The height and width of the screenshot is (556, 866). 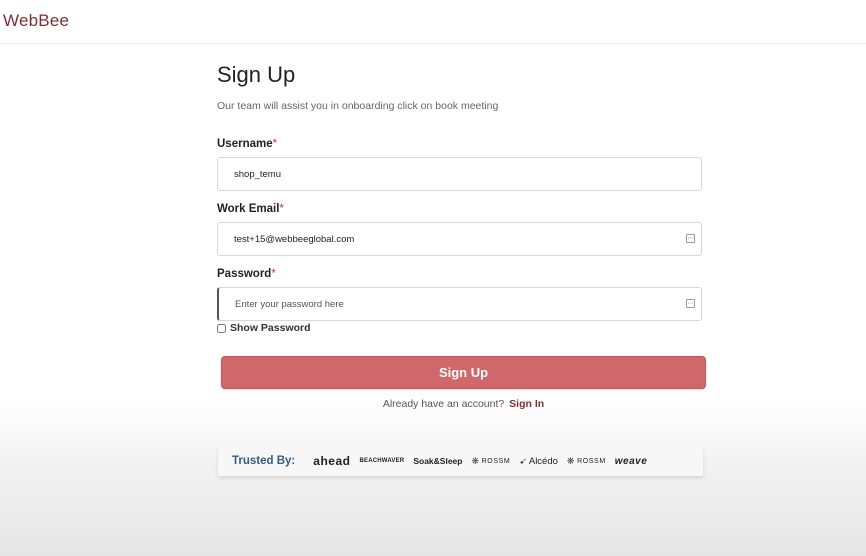 What do you see at coordinates (433, 22) in the screenshot?
I see `top-navbar: WebBee` at bounding box center [433, 22].